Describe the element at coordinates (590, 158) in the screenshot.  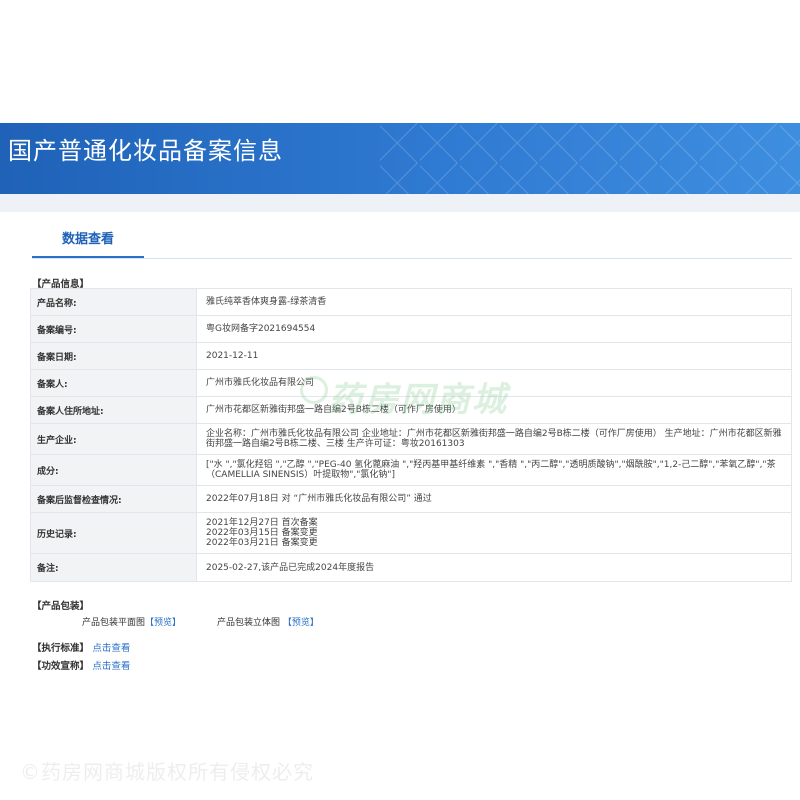
I see `banner-decoration` at that location.